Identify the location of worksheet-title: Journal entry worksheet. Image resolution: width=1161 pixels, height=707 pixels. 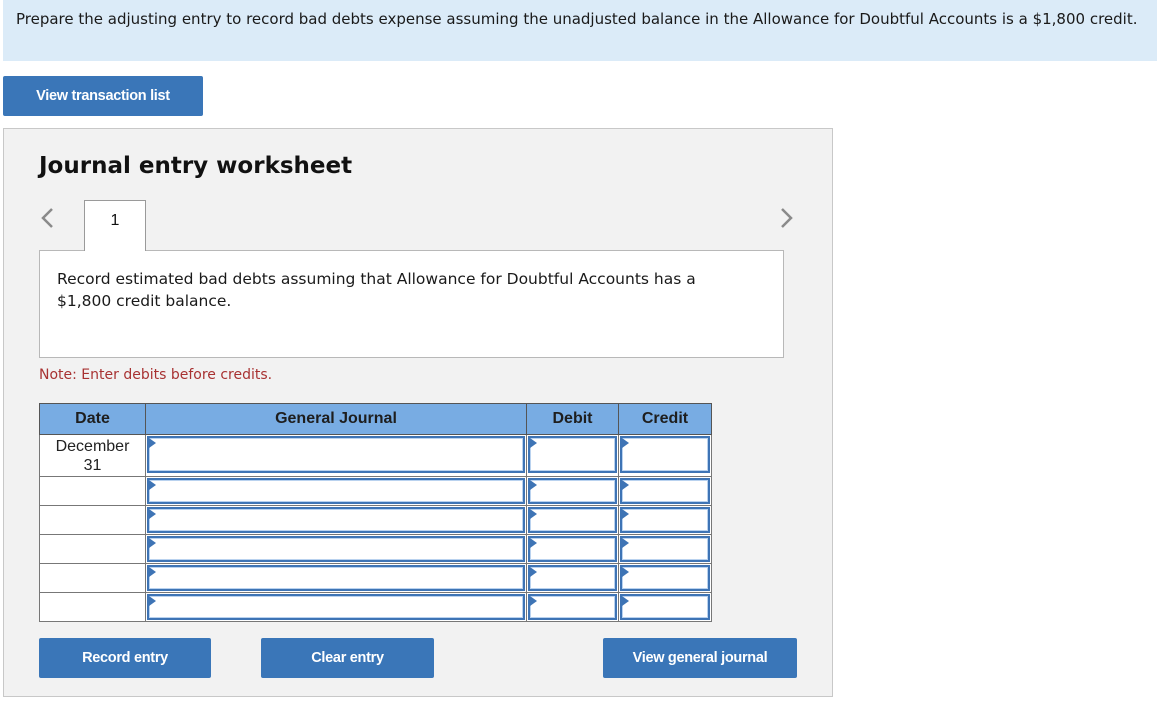
(196, 166).